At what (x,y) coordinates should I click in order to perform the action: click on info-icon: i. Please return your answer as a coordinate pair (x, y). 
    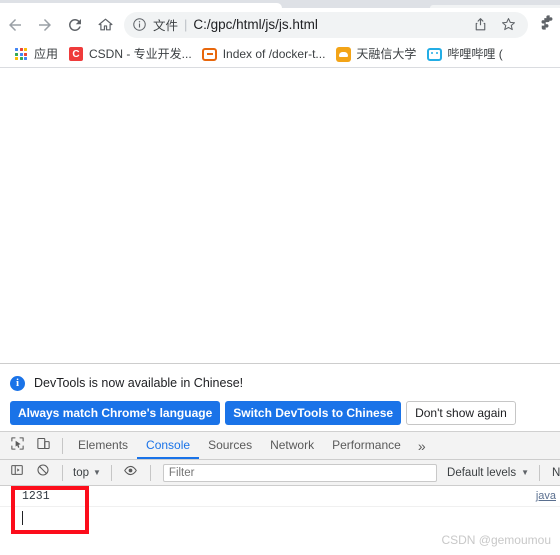
    Looking at the image, I should click on (17, 383).